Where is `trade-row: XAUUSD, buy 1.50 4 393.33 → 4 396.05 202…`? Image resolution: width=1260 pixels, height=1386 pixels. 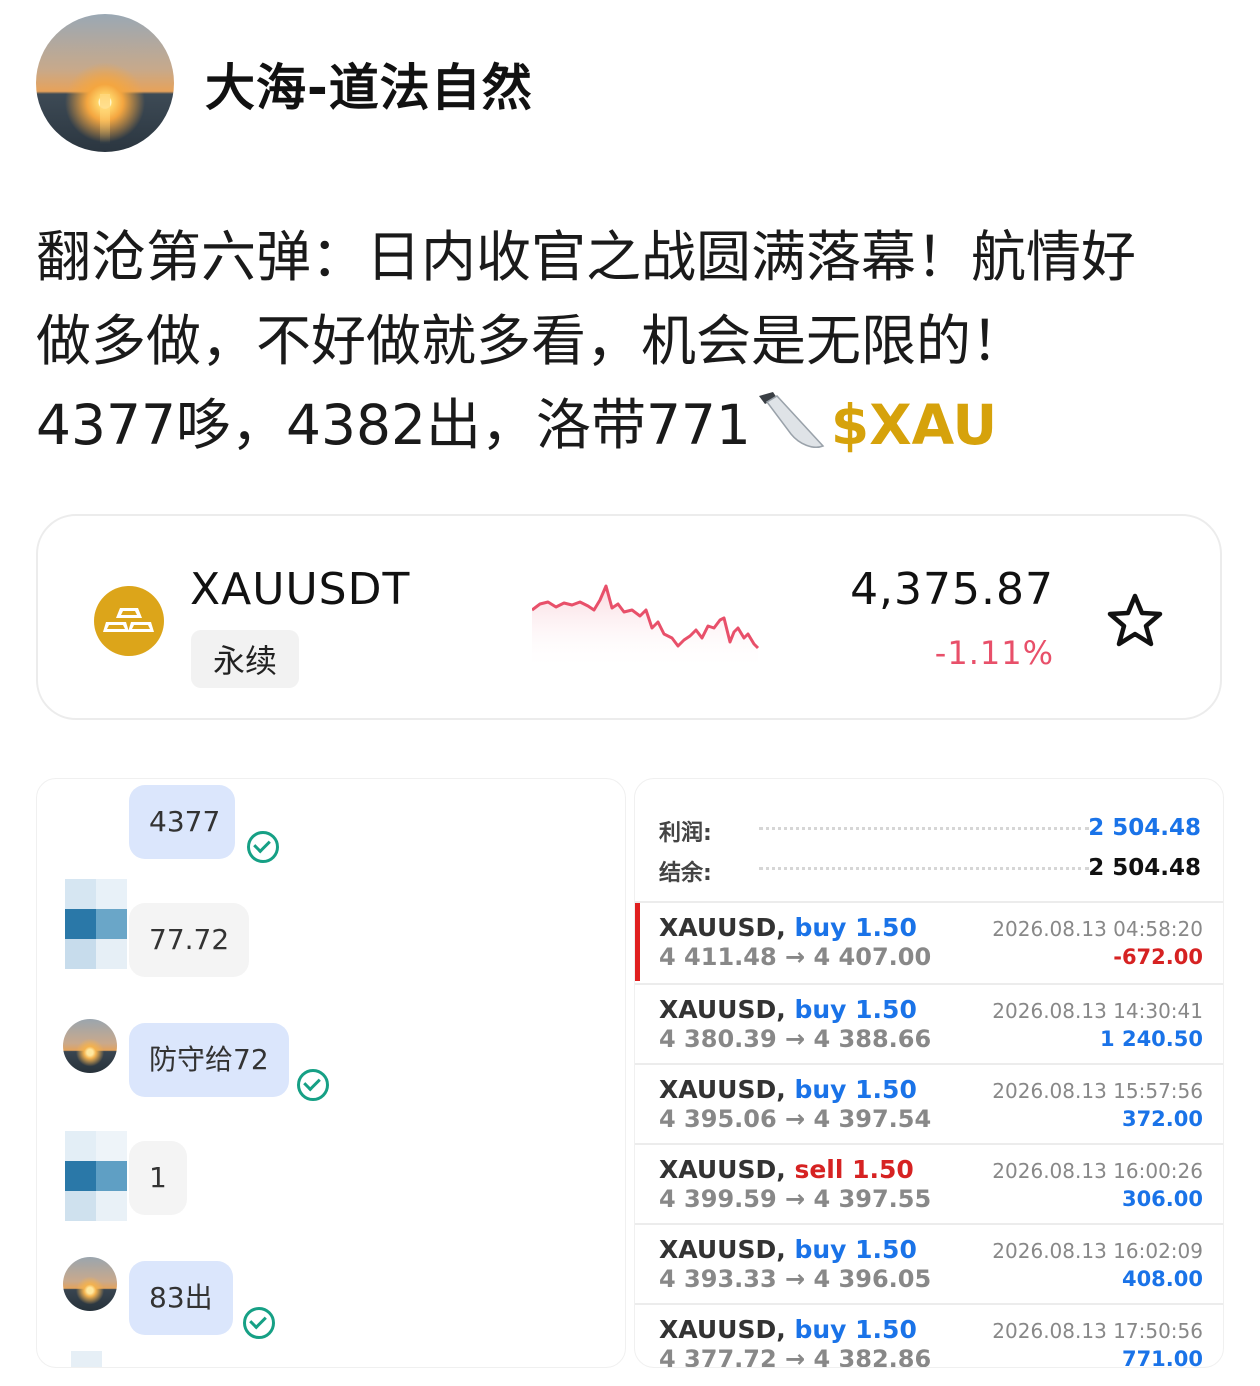 trade-row: XAUUSD, buy 1.50 4 393.33 → 4 396.05 202… is located at coordinates (929, 1263).